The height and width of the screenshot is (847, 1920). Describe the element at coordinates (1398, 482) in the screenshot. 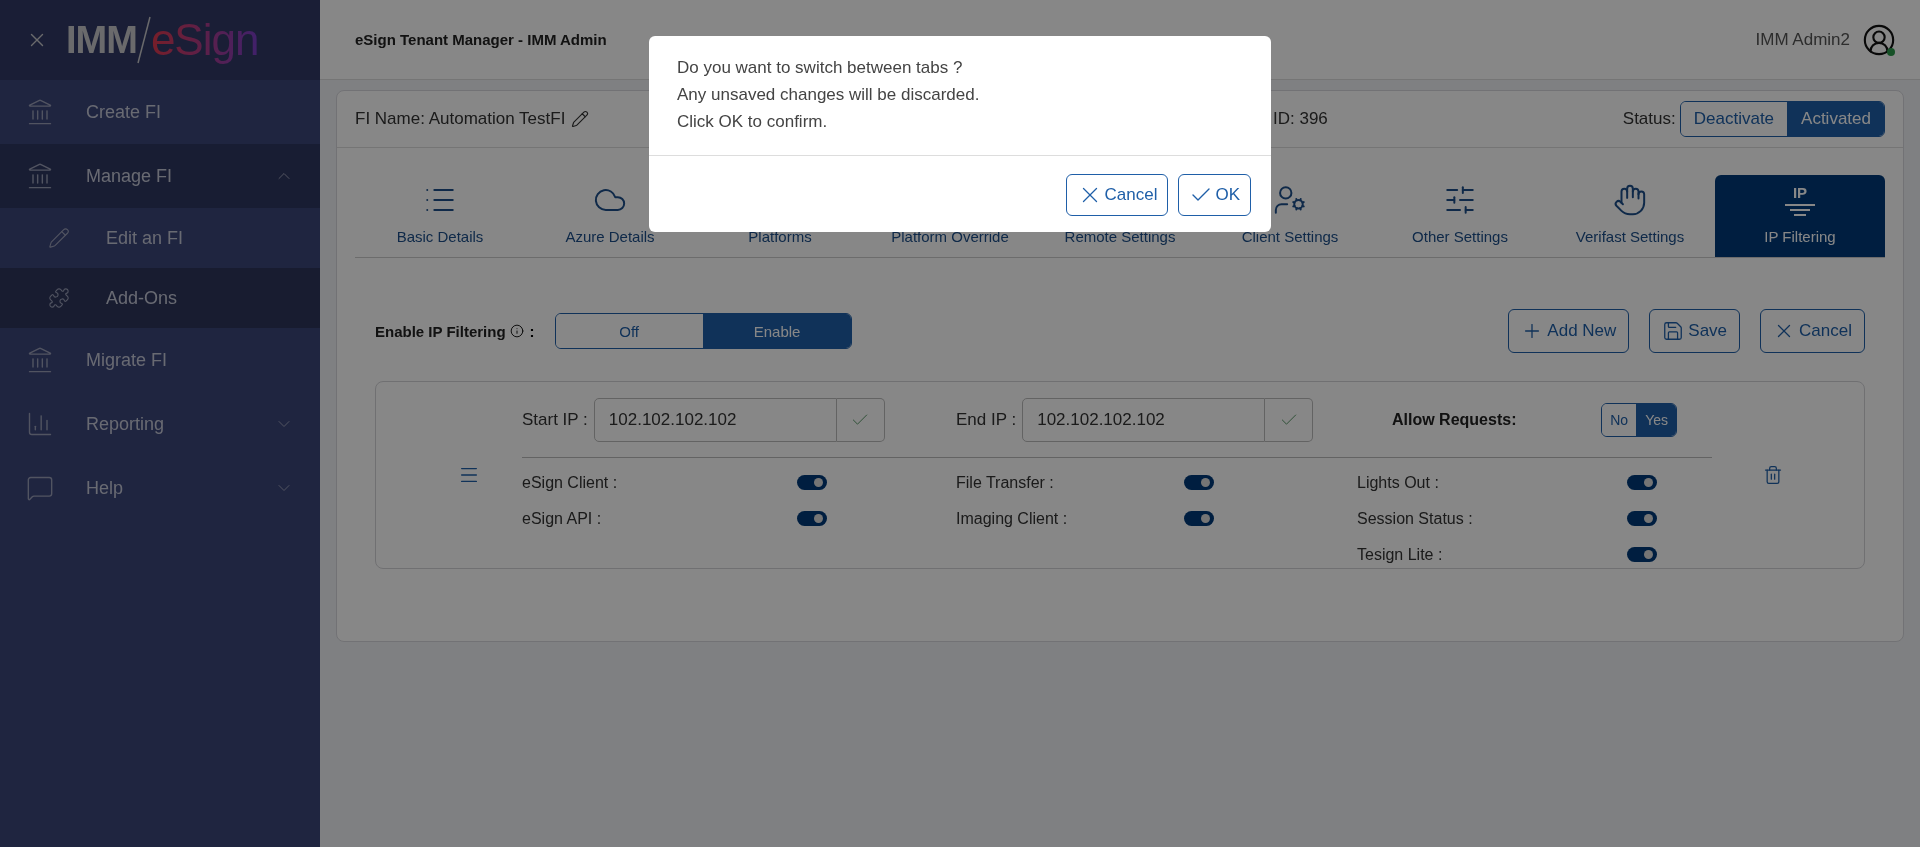

I see `toggle-label: Lights Out :` at that location.